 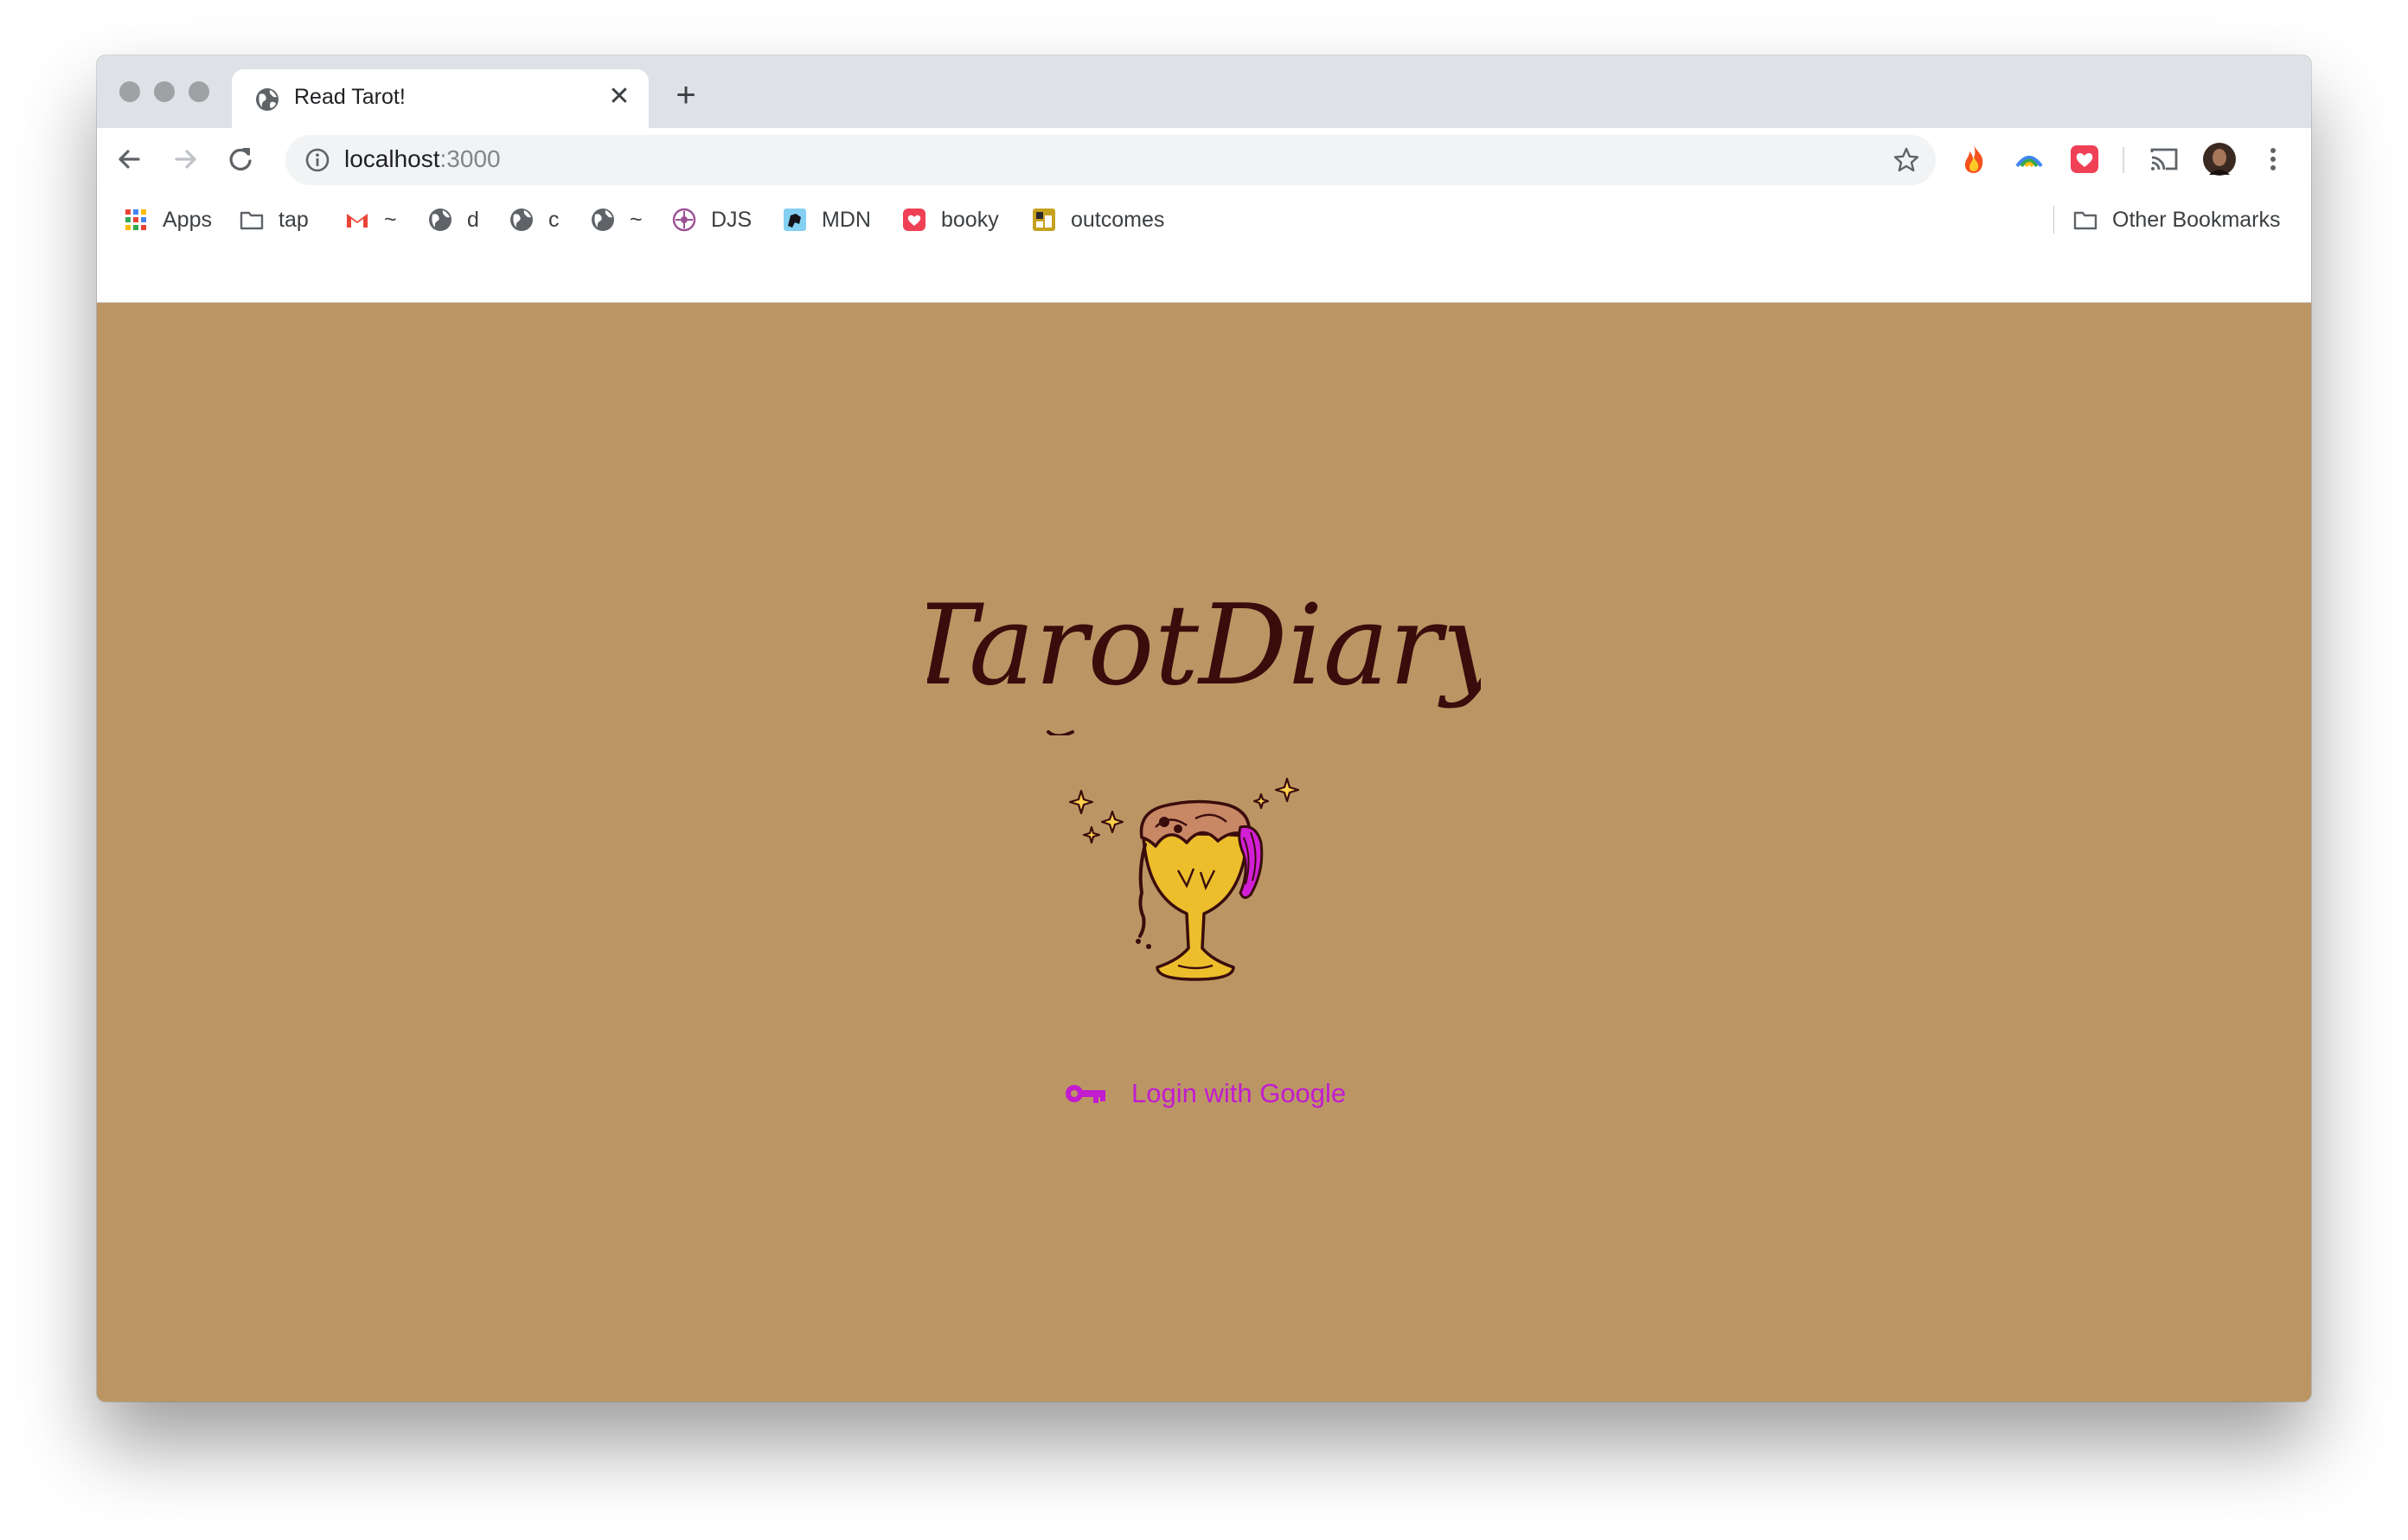 I want to click on bookmark-label: Apps, so click(x=187, y=219).